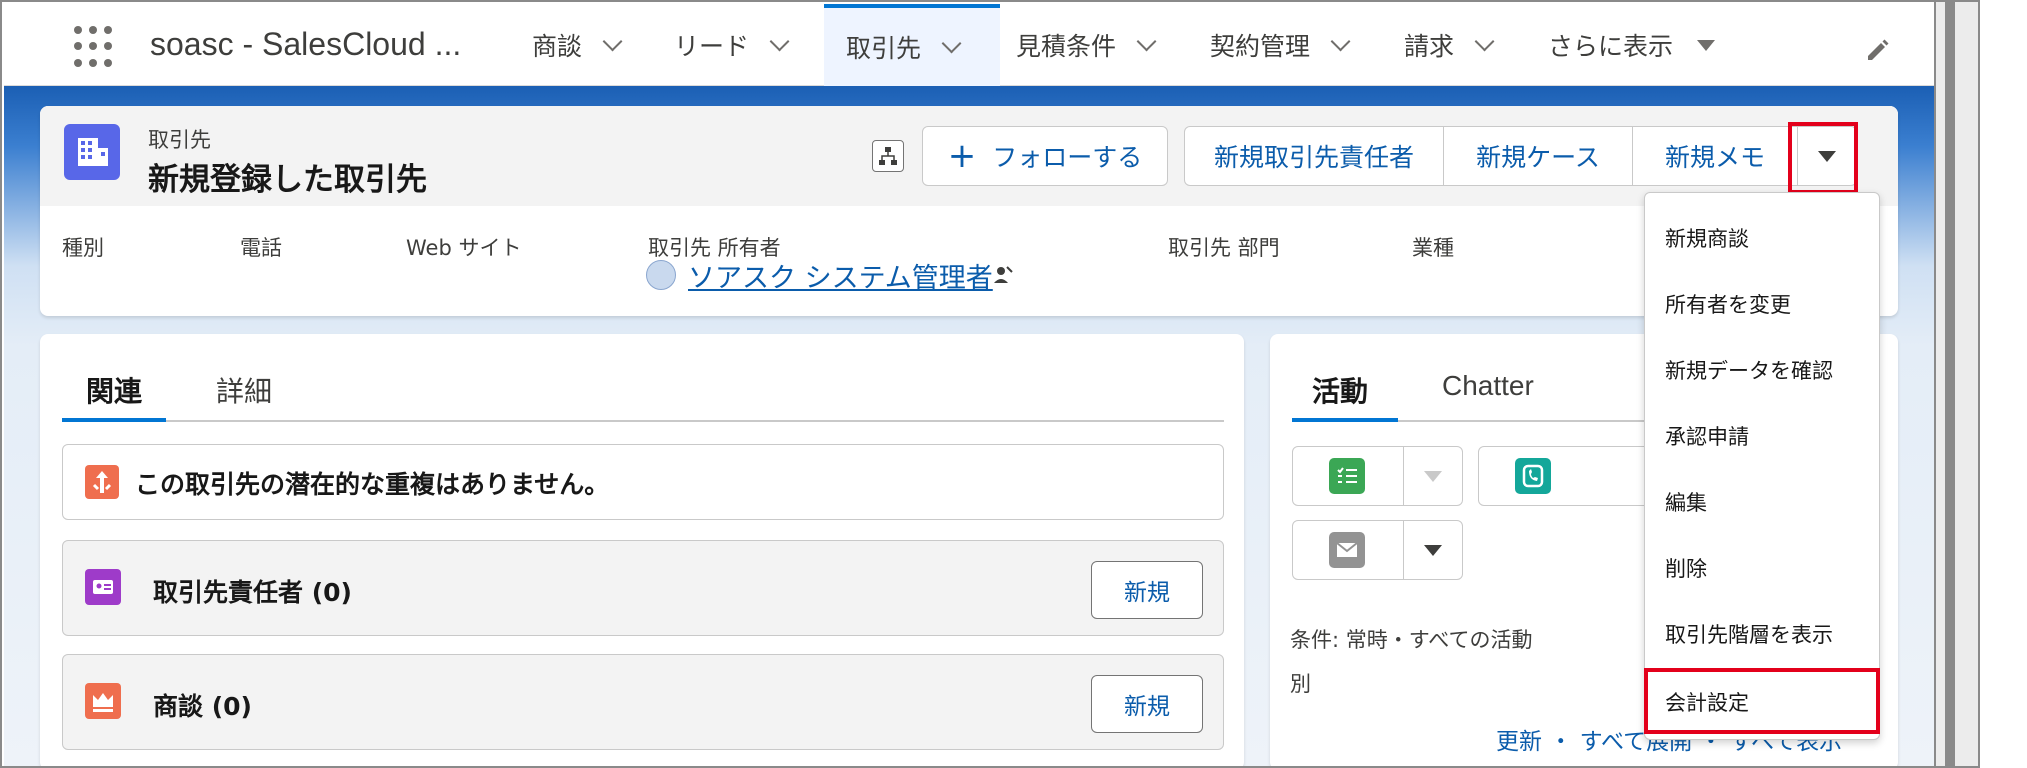 Image resolution: width=2027 pixels, height=768 pixels. I want to click on task-icon, so click(1347, 476).